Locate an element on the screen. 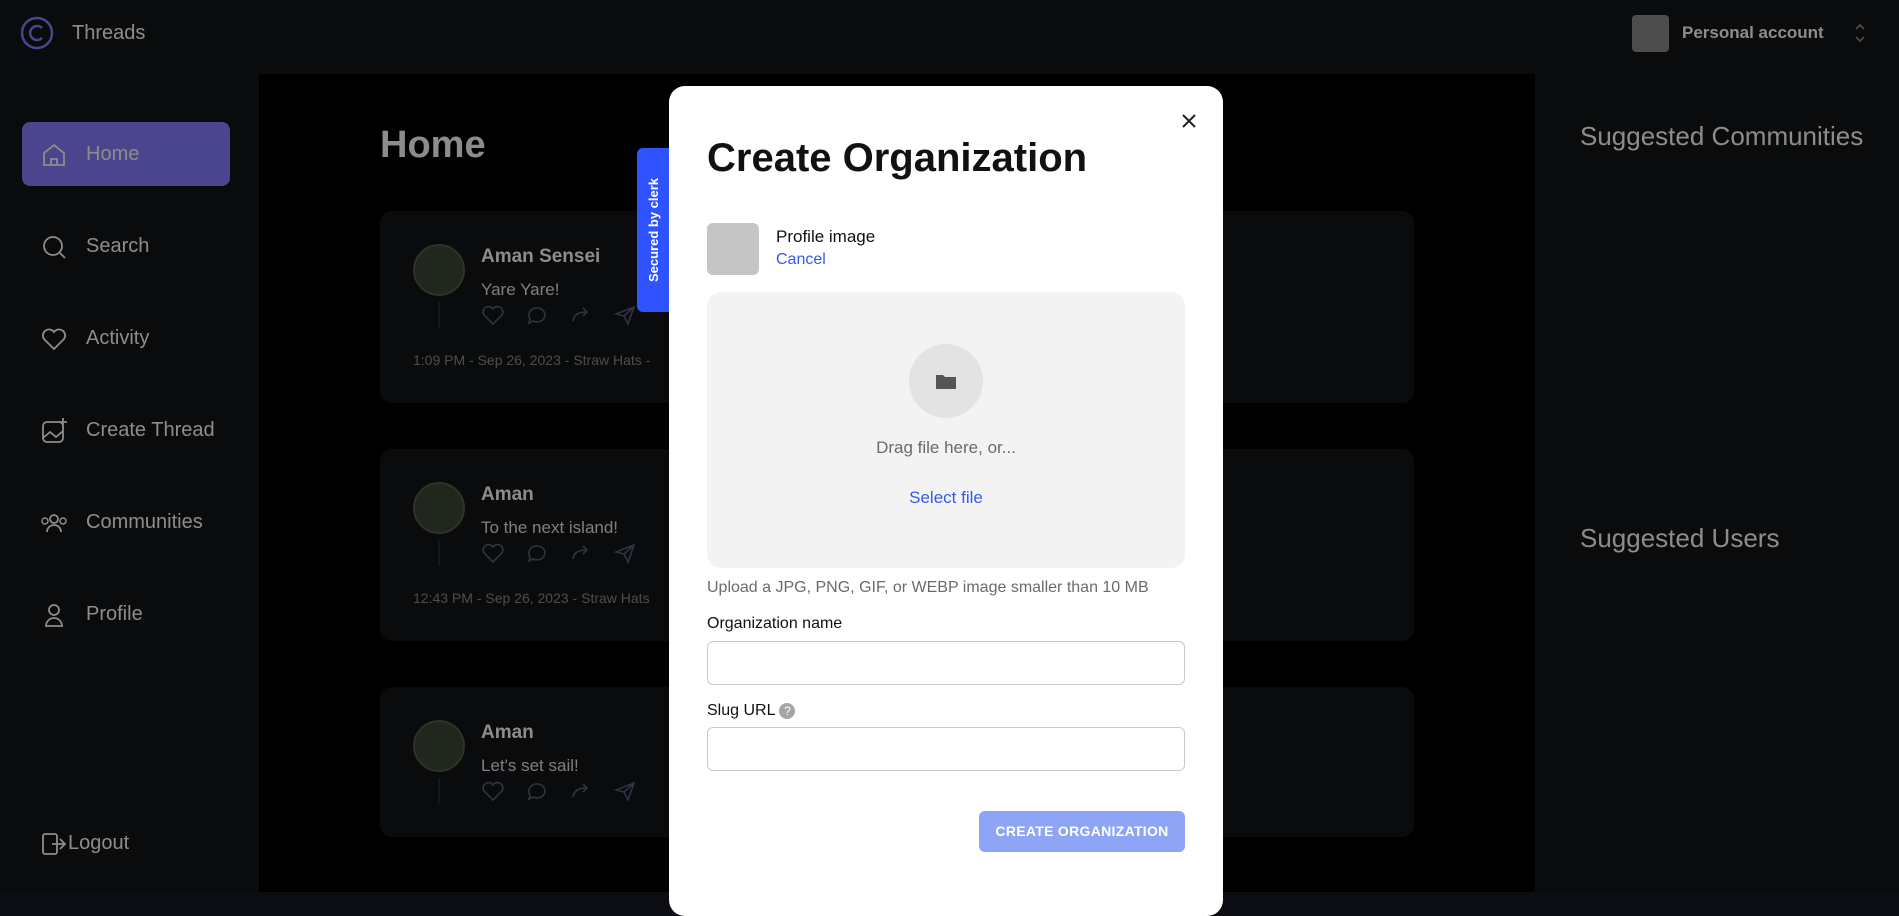 This screenshot has width=1899, height=916. close-icon is located at coordinates (1189, 121).